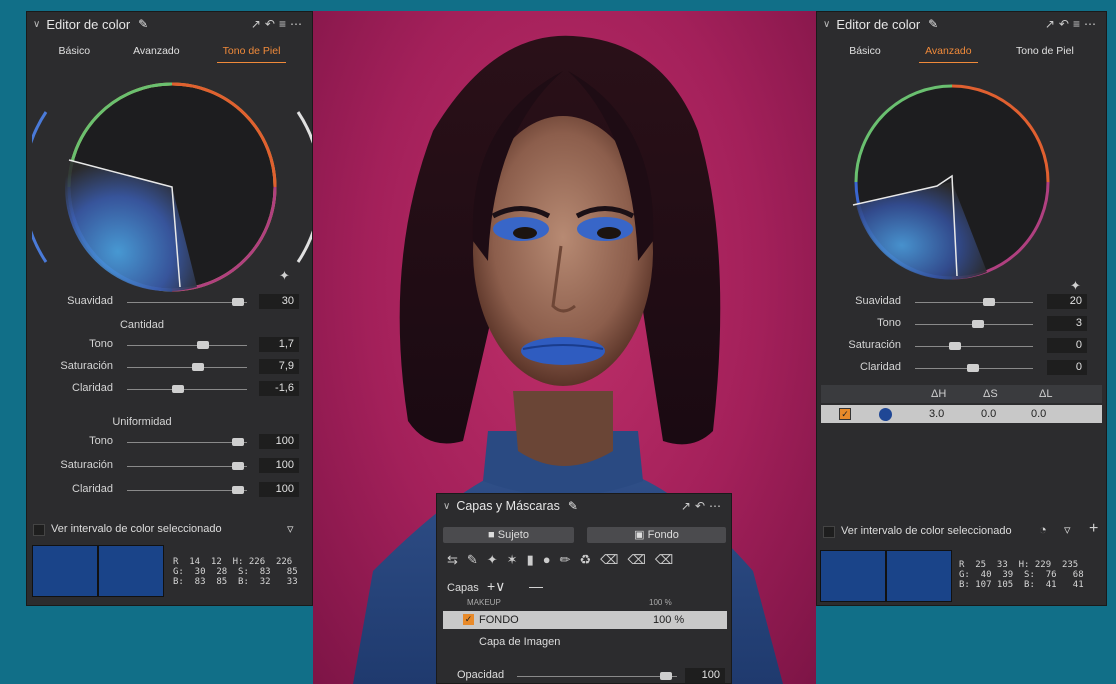 The image size is (1116, 684). Describe the element at coordinates (978, 324) in the screenshot. I see `r-tono-slider` at that location.